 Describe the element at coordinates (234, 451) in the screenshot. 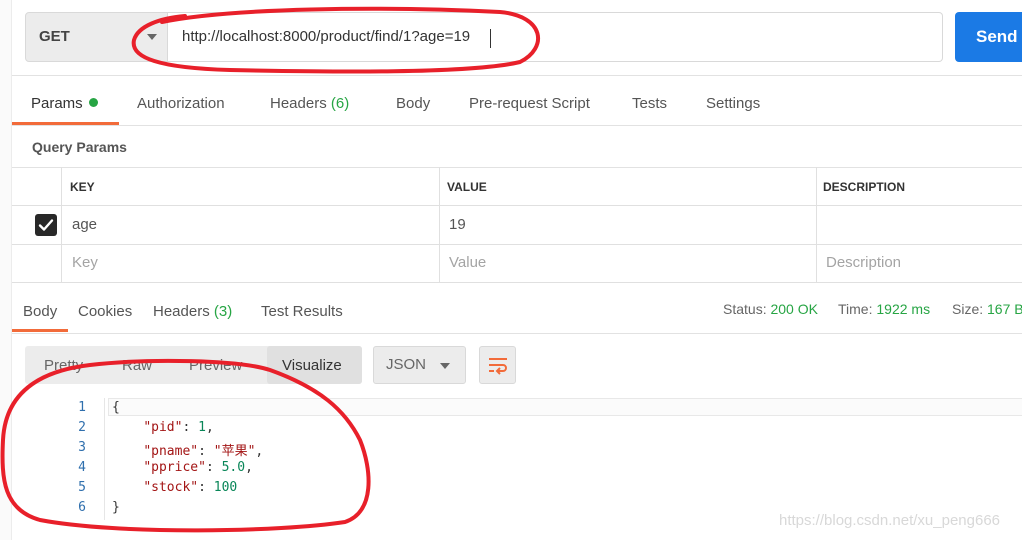

I see `json-value: "苹果"` at that location.